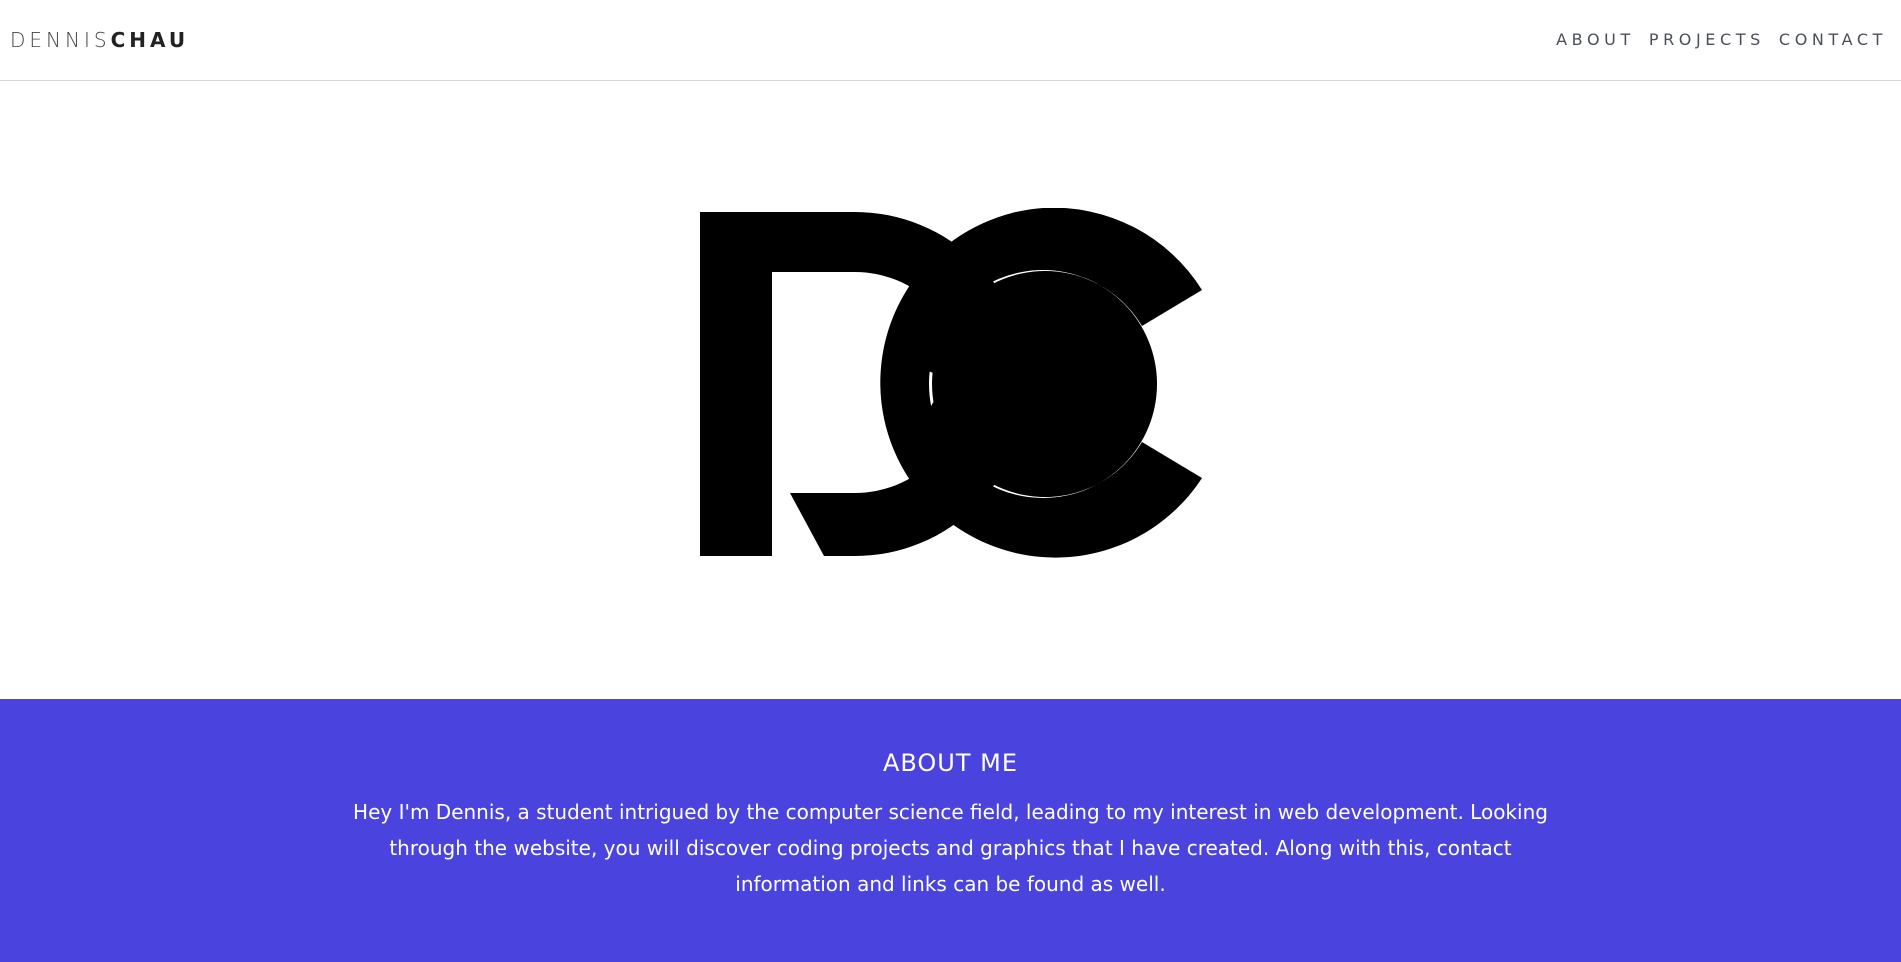 The width and height of the screenshot is (1901, 962). Describe the element at coordinates (1833, 39) in the screenshot. I see `nav-link-contact: CONTACT` at that location.